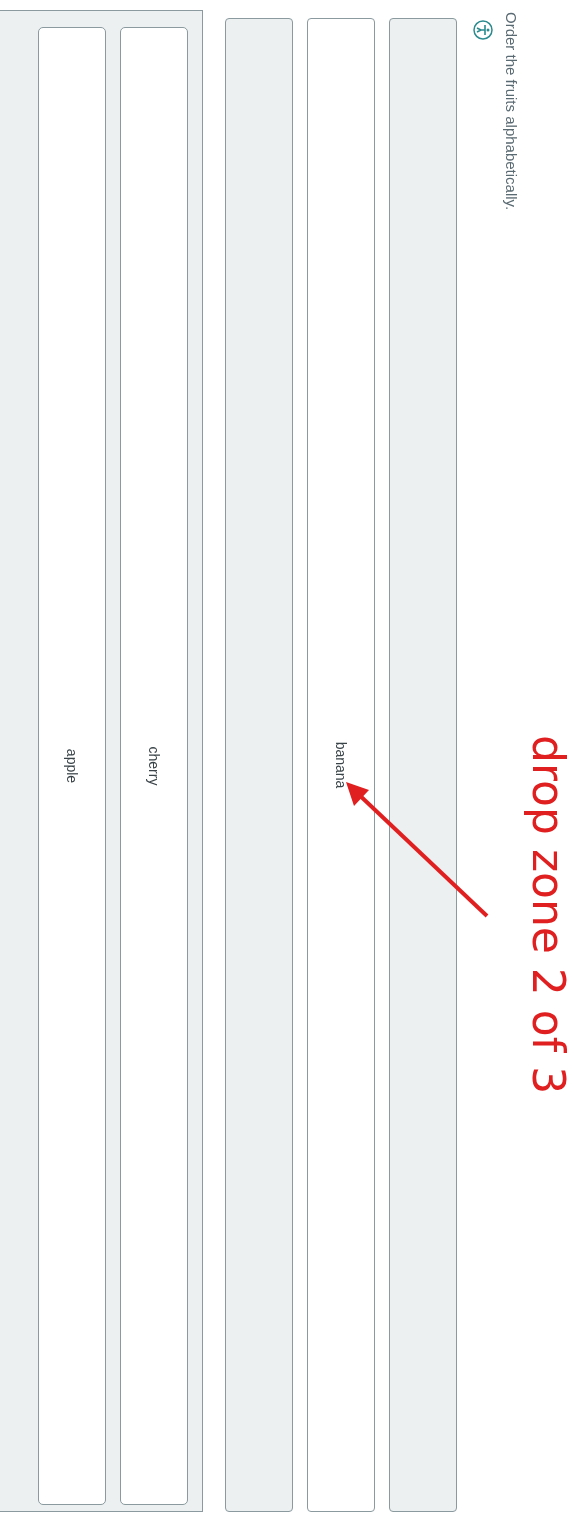 The width and height of the screenshot is (574, 1518). What do you see at coordinates (154, 766) in the screenshot?
I see `draggable-item: cherry` at bounding box center [154, 766].